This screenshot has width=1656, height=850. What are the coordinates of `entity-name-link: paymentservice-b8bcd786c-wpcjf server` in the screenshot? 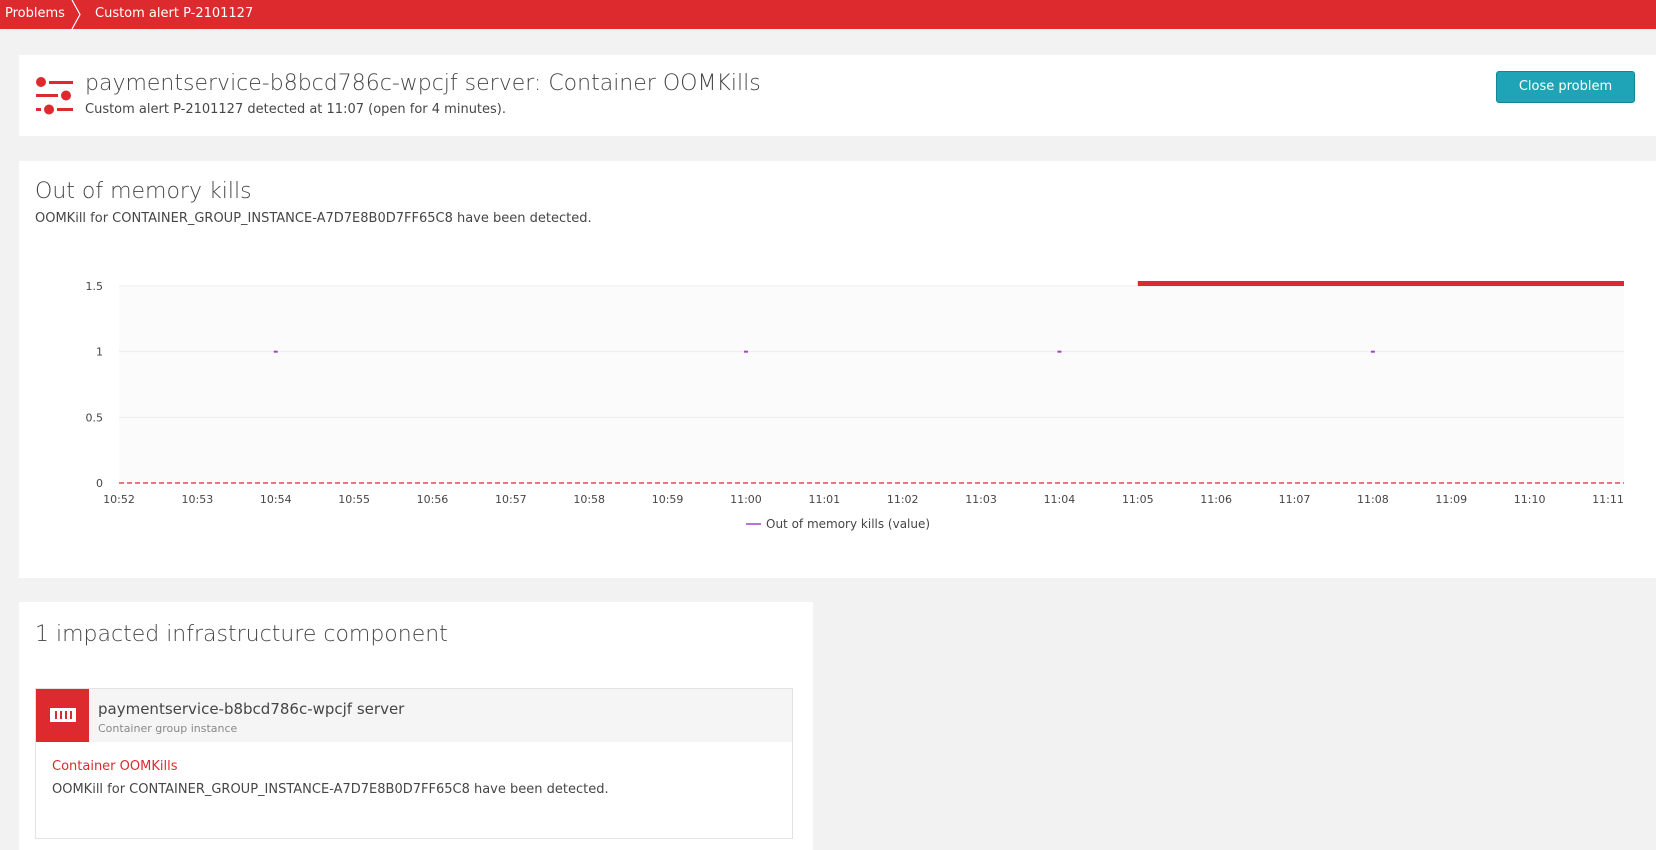 It's located at (251, 709).